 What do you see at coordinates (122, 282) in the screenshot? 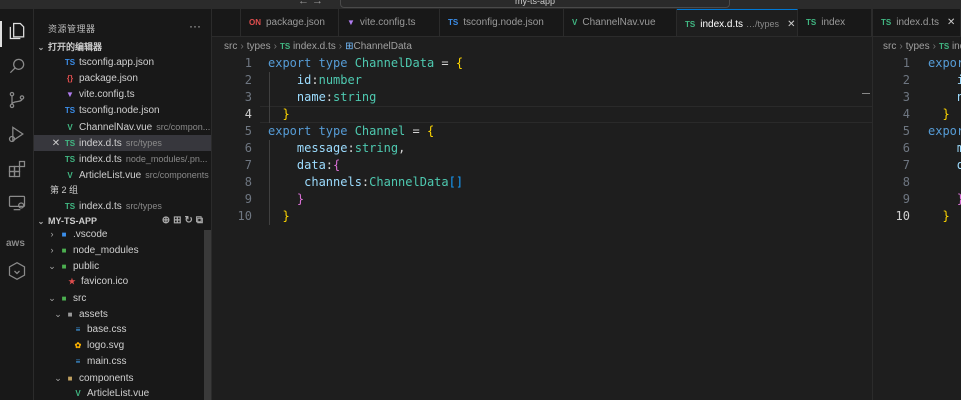
I see `tree-item-file: ★ favicon.ico` at bounding box center [122, 282].